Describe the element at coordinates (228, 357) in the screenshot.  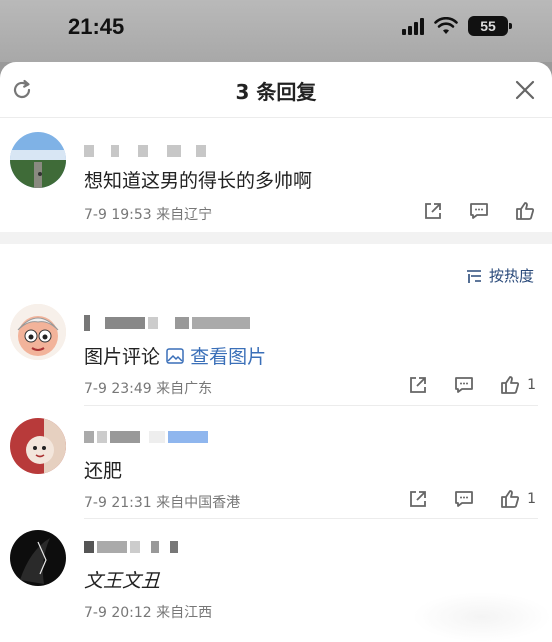
I see `view-image-label: 查看图片` at that location.